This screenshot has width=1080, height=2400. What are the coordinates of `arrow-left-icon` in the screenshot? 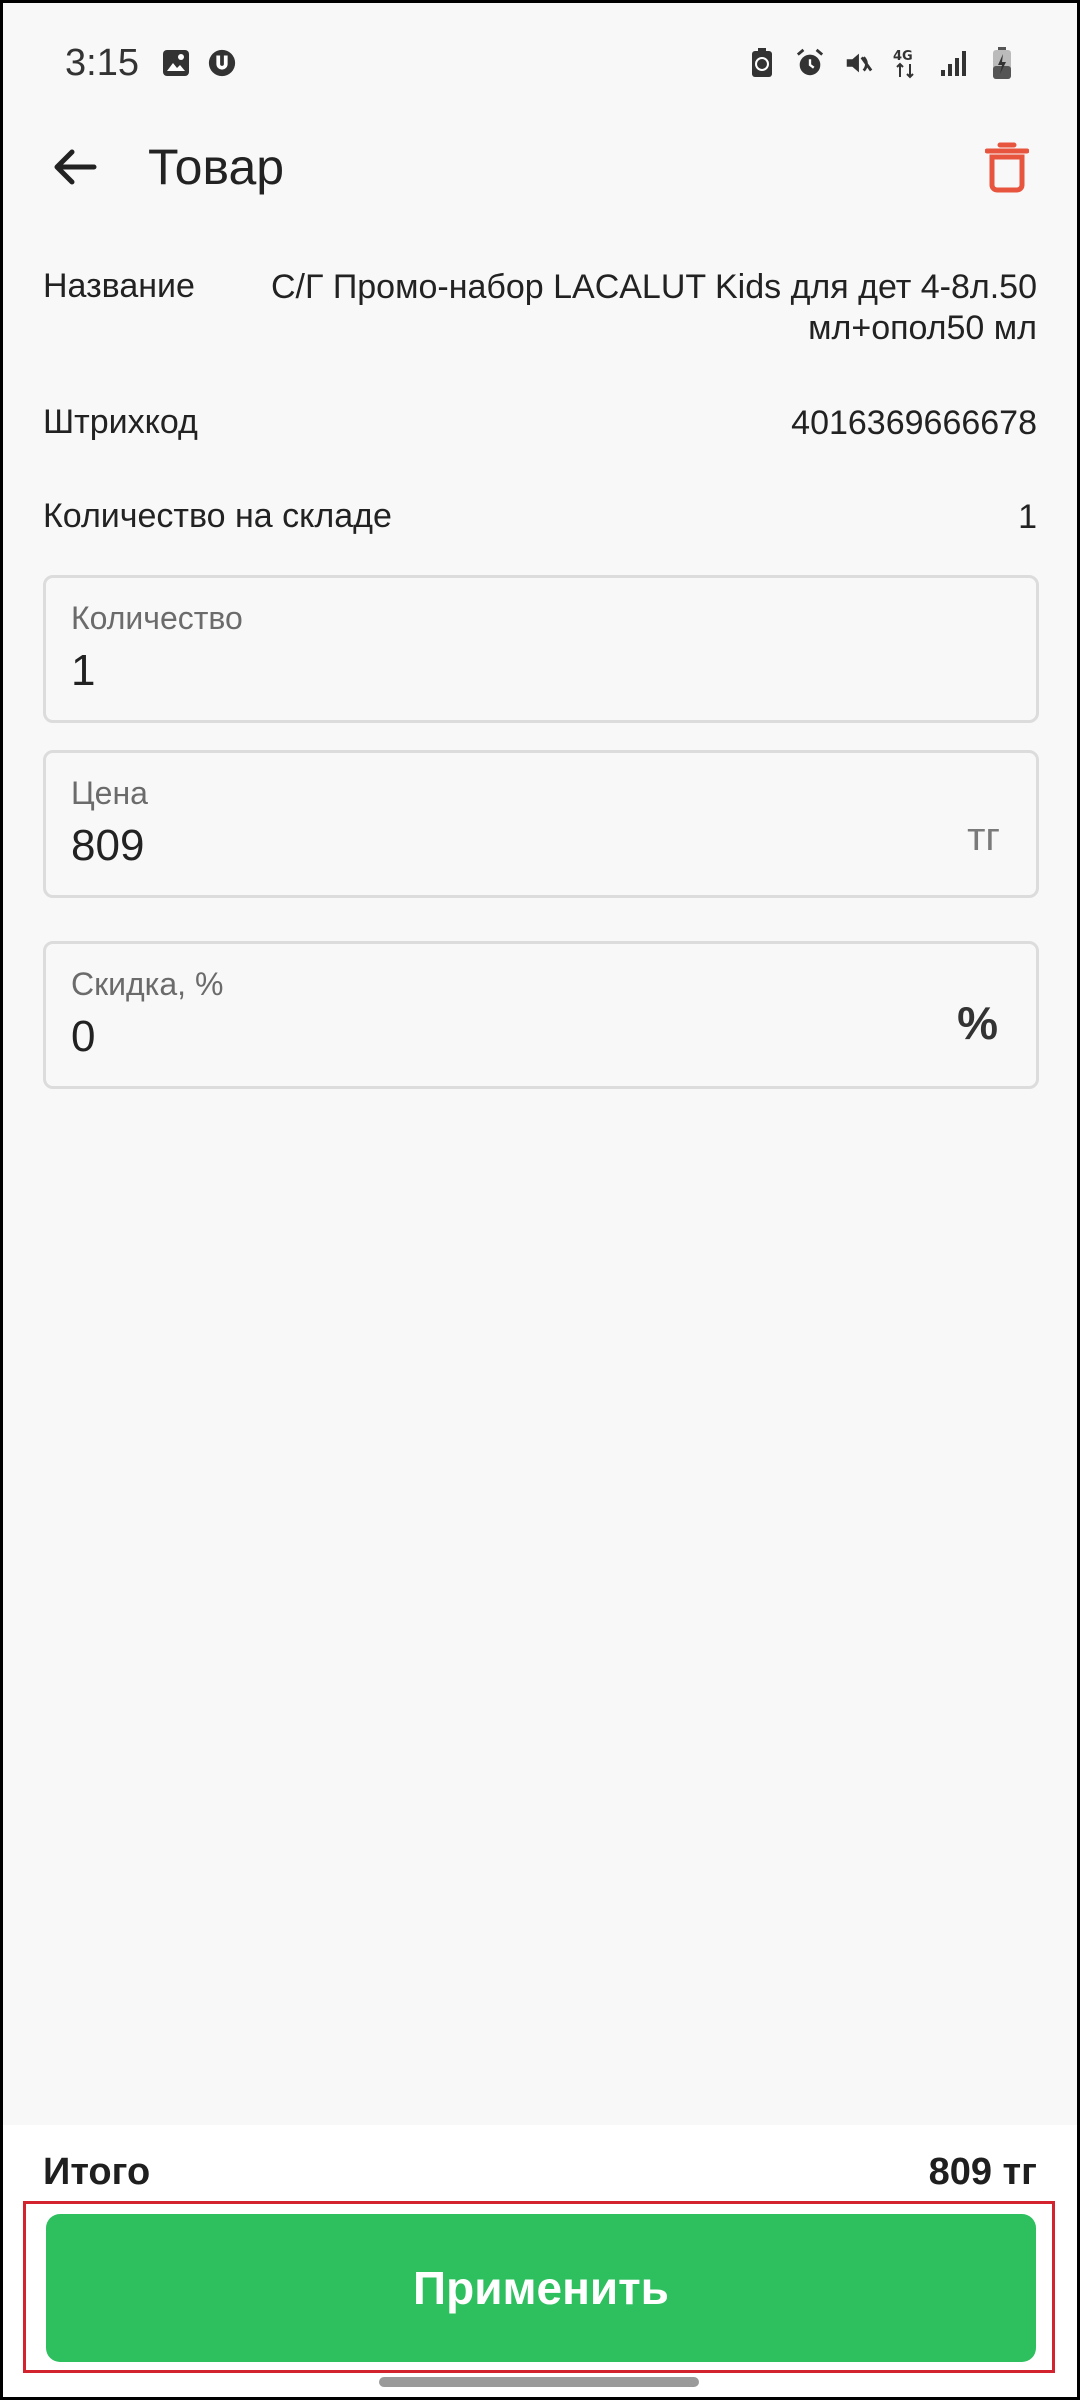 It's located at (75, 167).